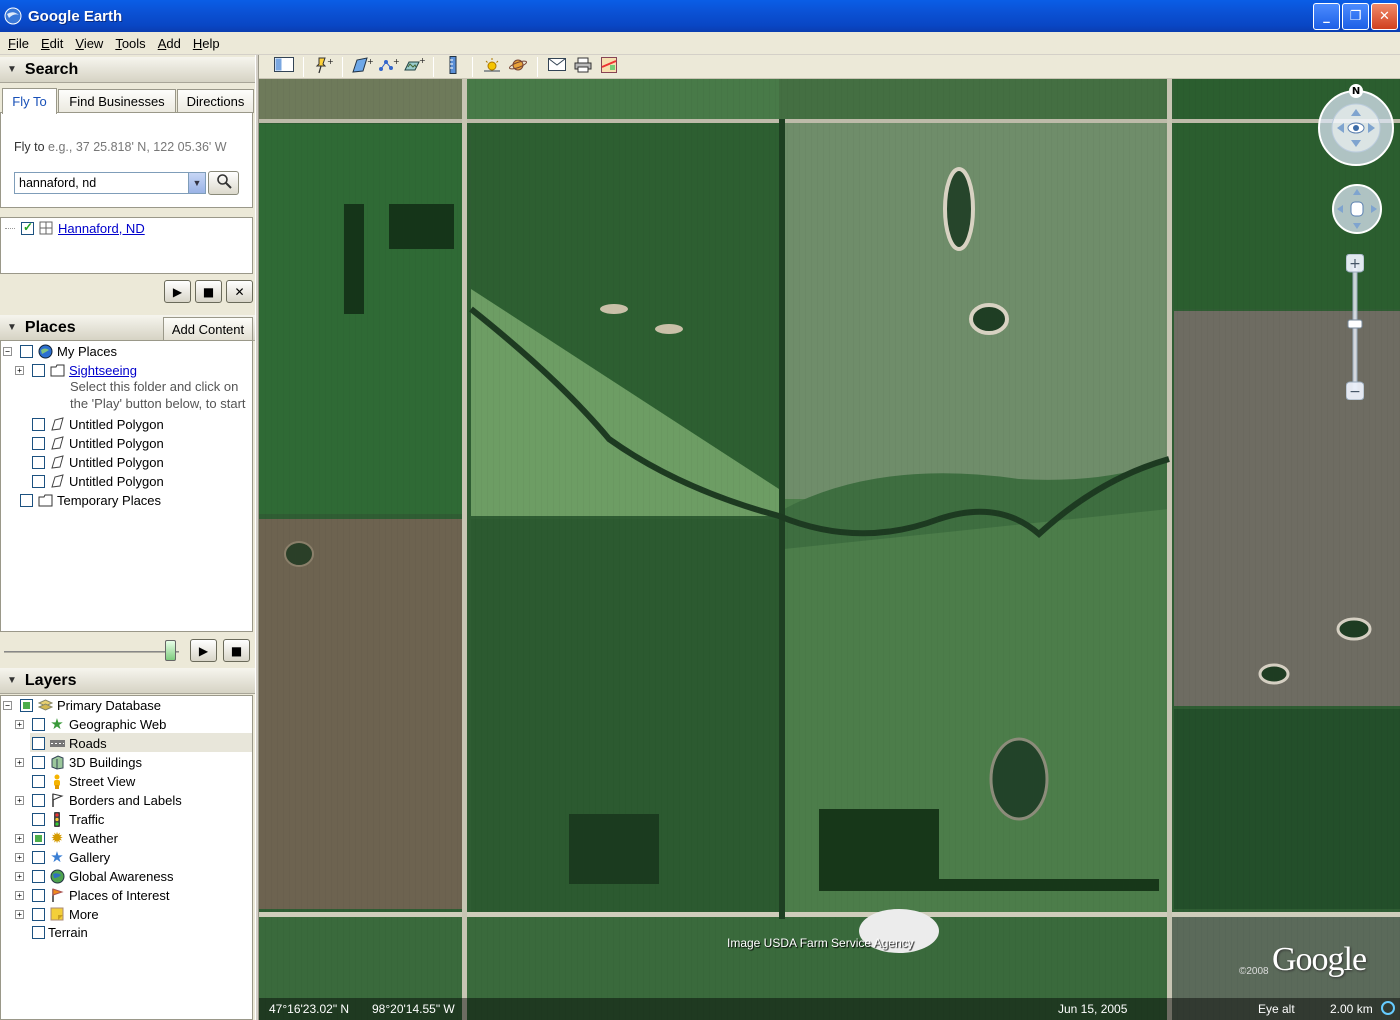 Image resolution: width=1400 pixels, height=1020 pixels. What do you see at coordinates (117, 101) in the screenshot?
I see `tab-find-businesses: Find Businesses` at bounding box center [117, 101].